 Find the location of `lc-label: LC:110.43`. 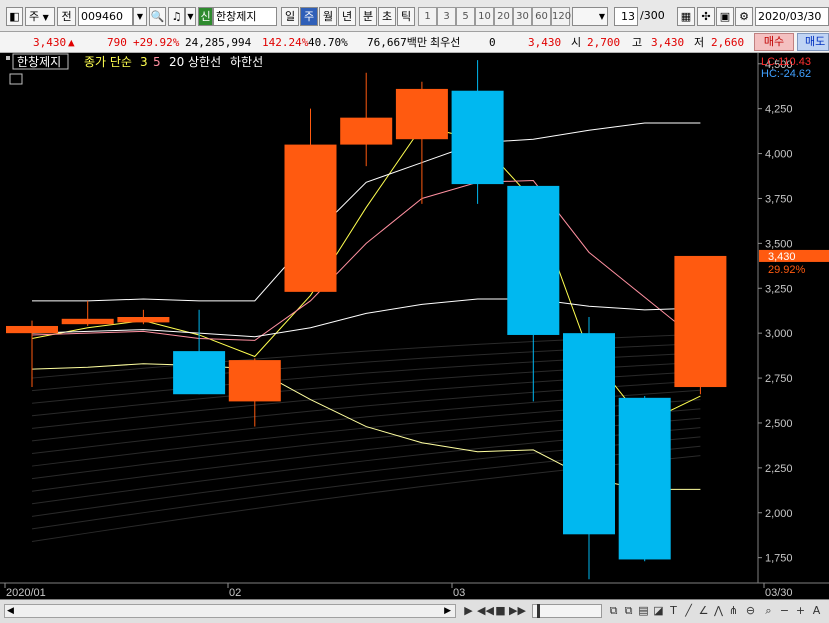

lc-label: LC:110.43 is located at coordinates (786, 62).